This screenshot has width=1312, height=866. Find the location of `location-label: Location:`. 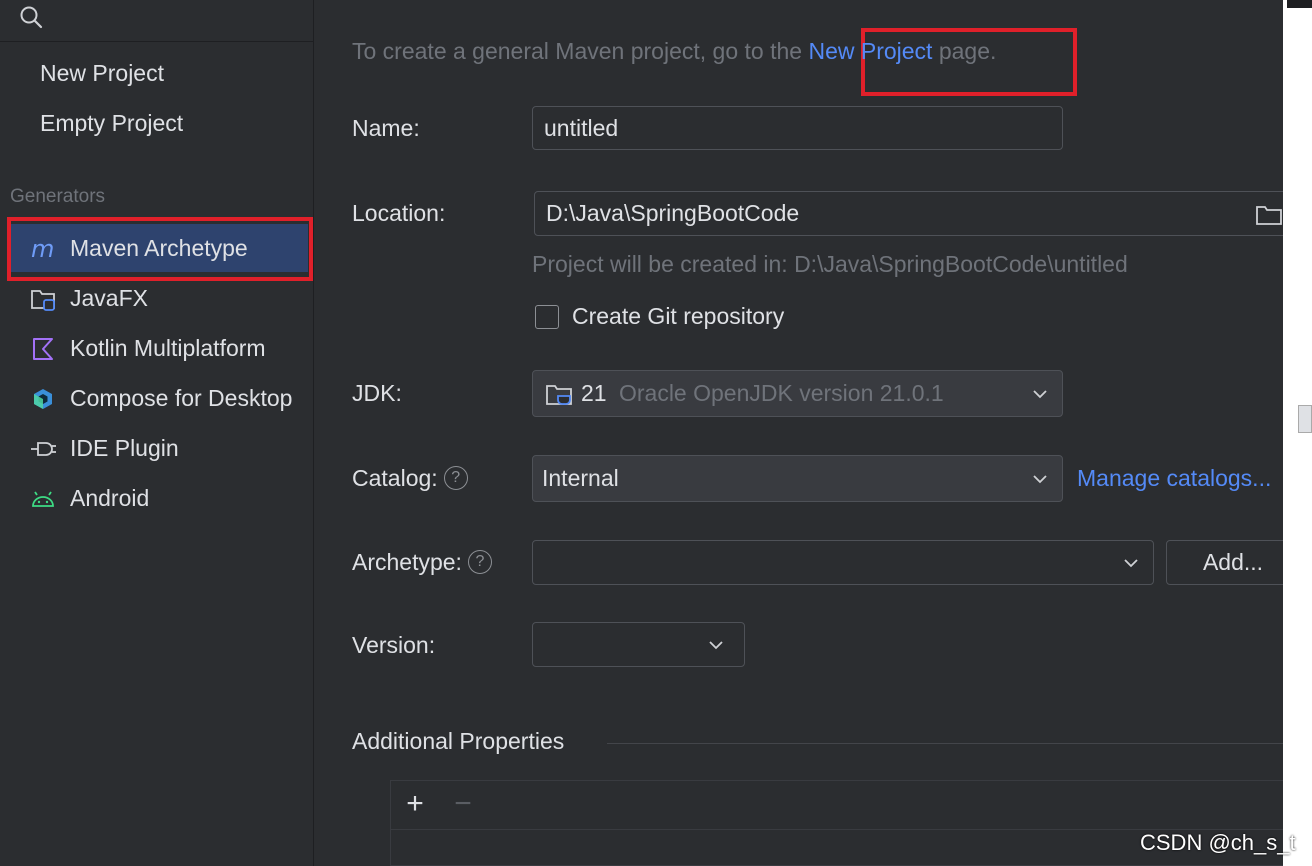

location-label: Location: is located at coordinates (399, 213).